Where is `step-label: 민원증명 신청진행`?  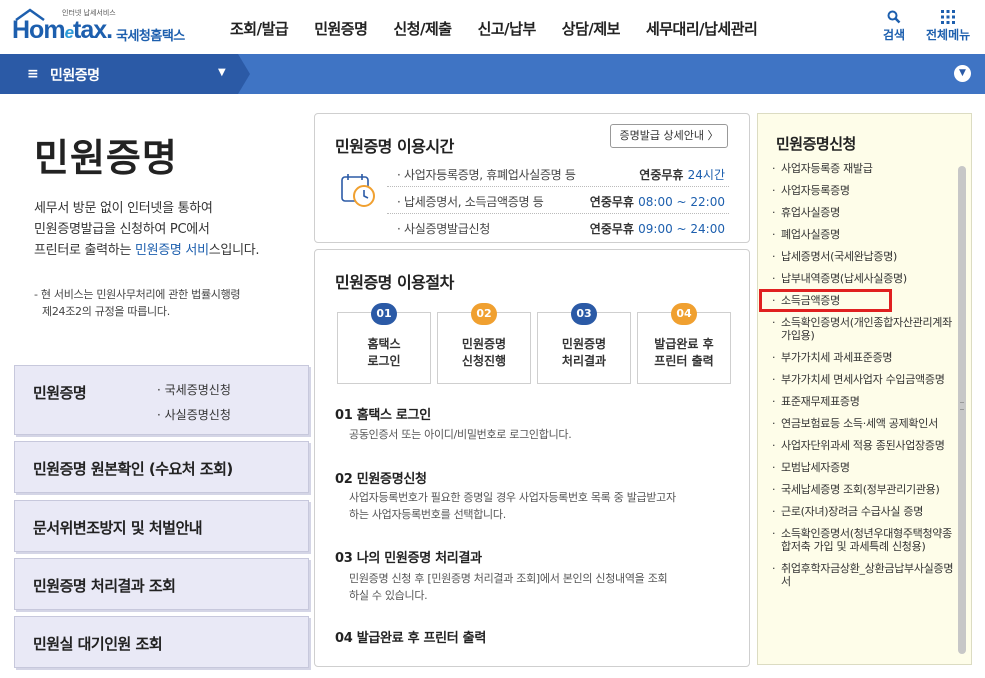
step-label: 민원증명 신청진행 is located at coordinates (484, 352).